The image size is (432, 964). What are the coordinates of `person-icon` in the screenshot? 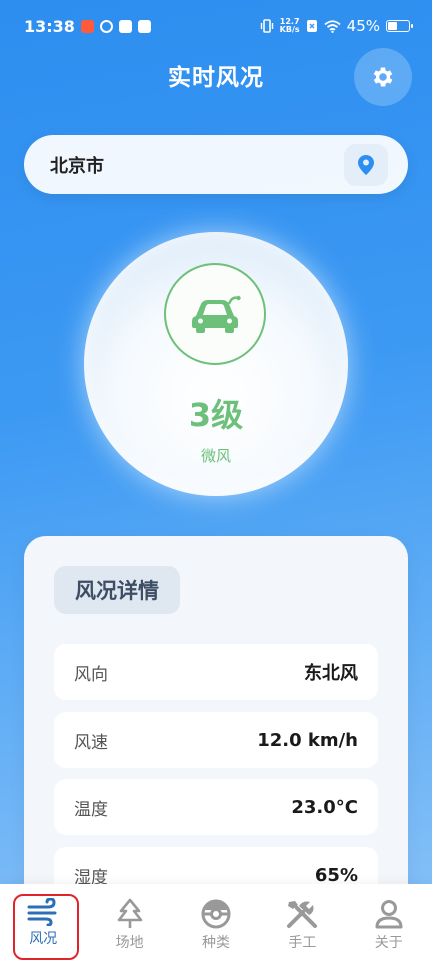 It's located at (389, 914).